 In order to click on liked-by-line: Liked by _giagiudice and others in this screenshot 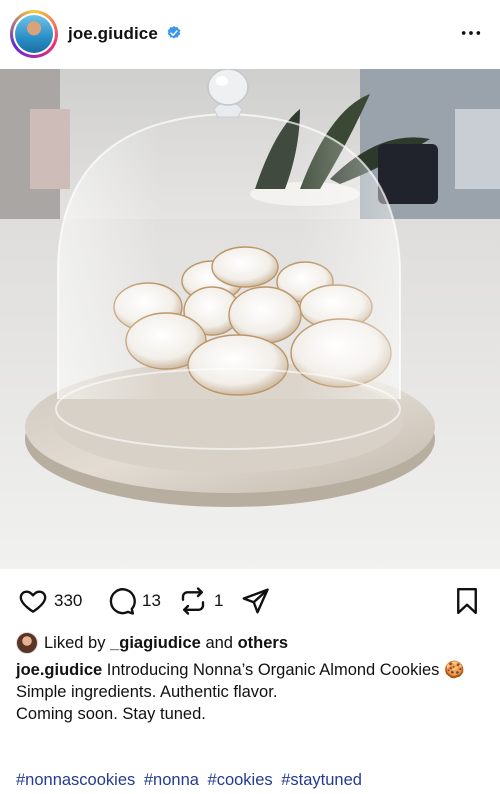, I will do `click(152, 643)`.